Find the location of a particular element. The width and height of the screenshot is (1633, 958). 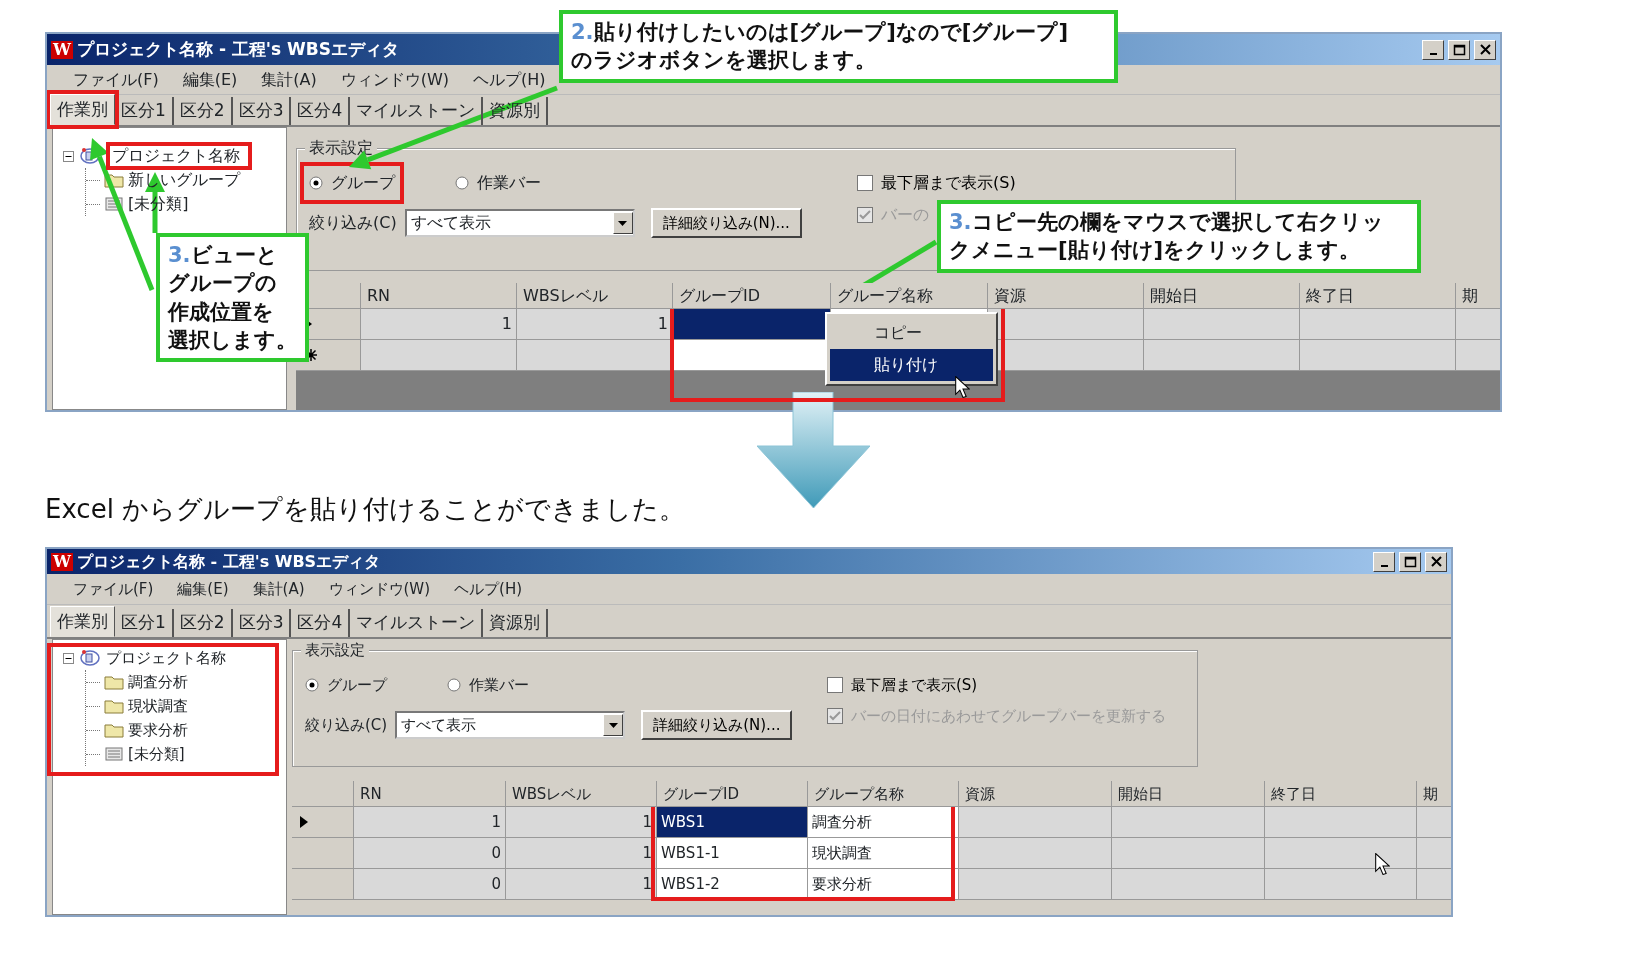

tree-item: 調査分析 is located at coordinates (158, 682).